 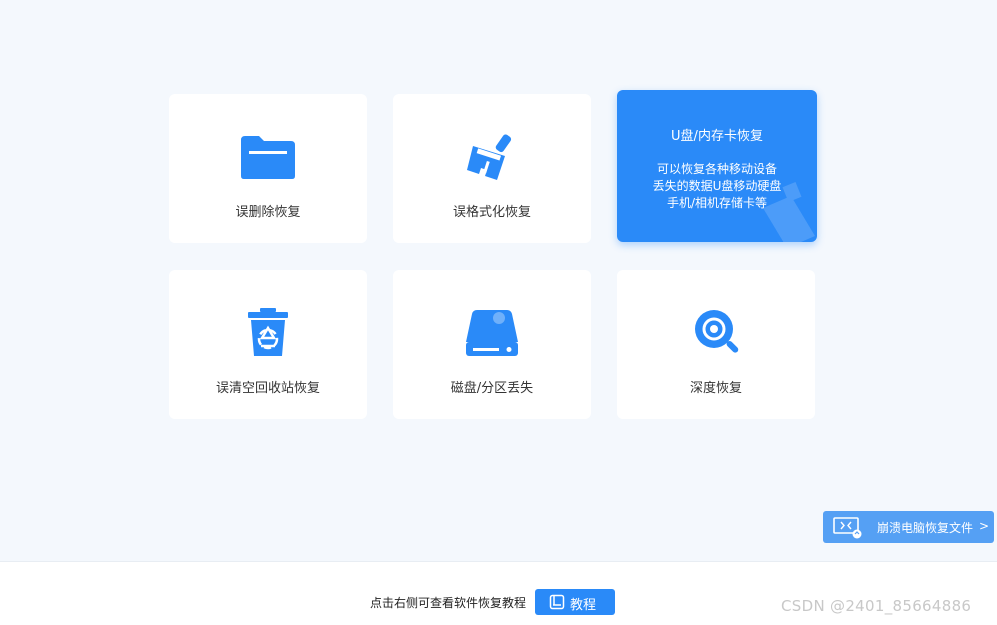 I want to click on book-icon, so click(x=557, y=602).